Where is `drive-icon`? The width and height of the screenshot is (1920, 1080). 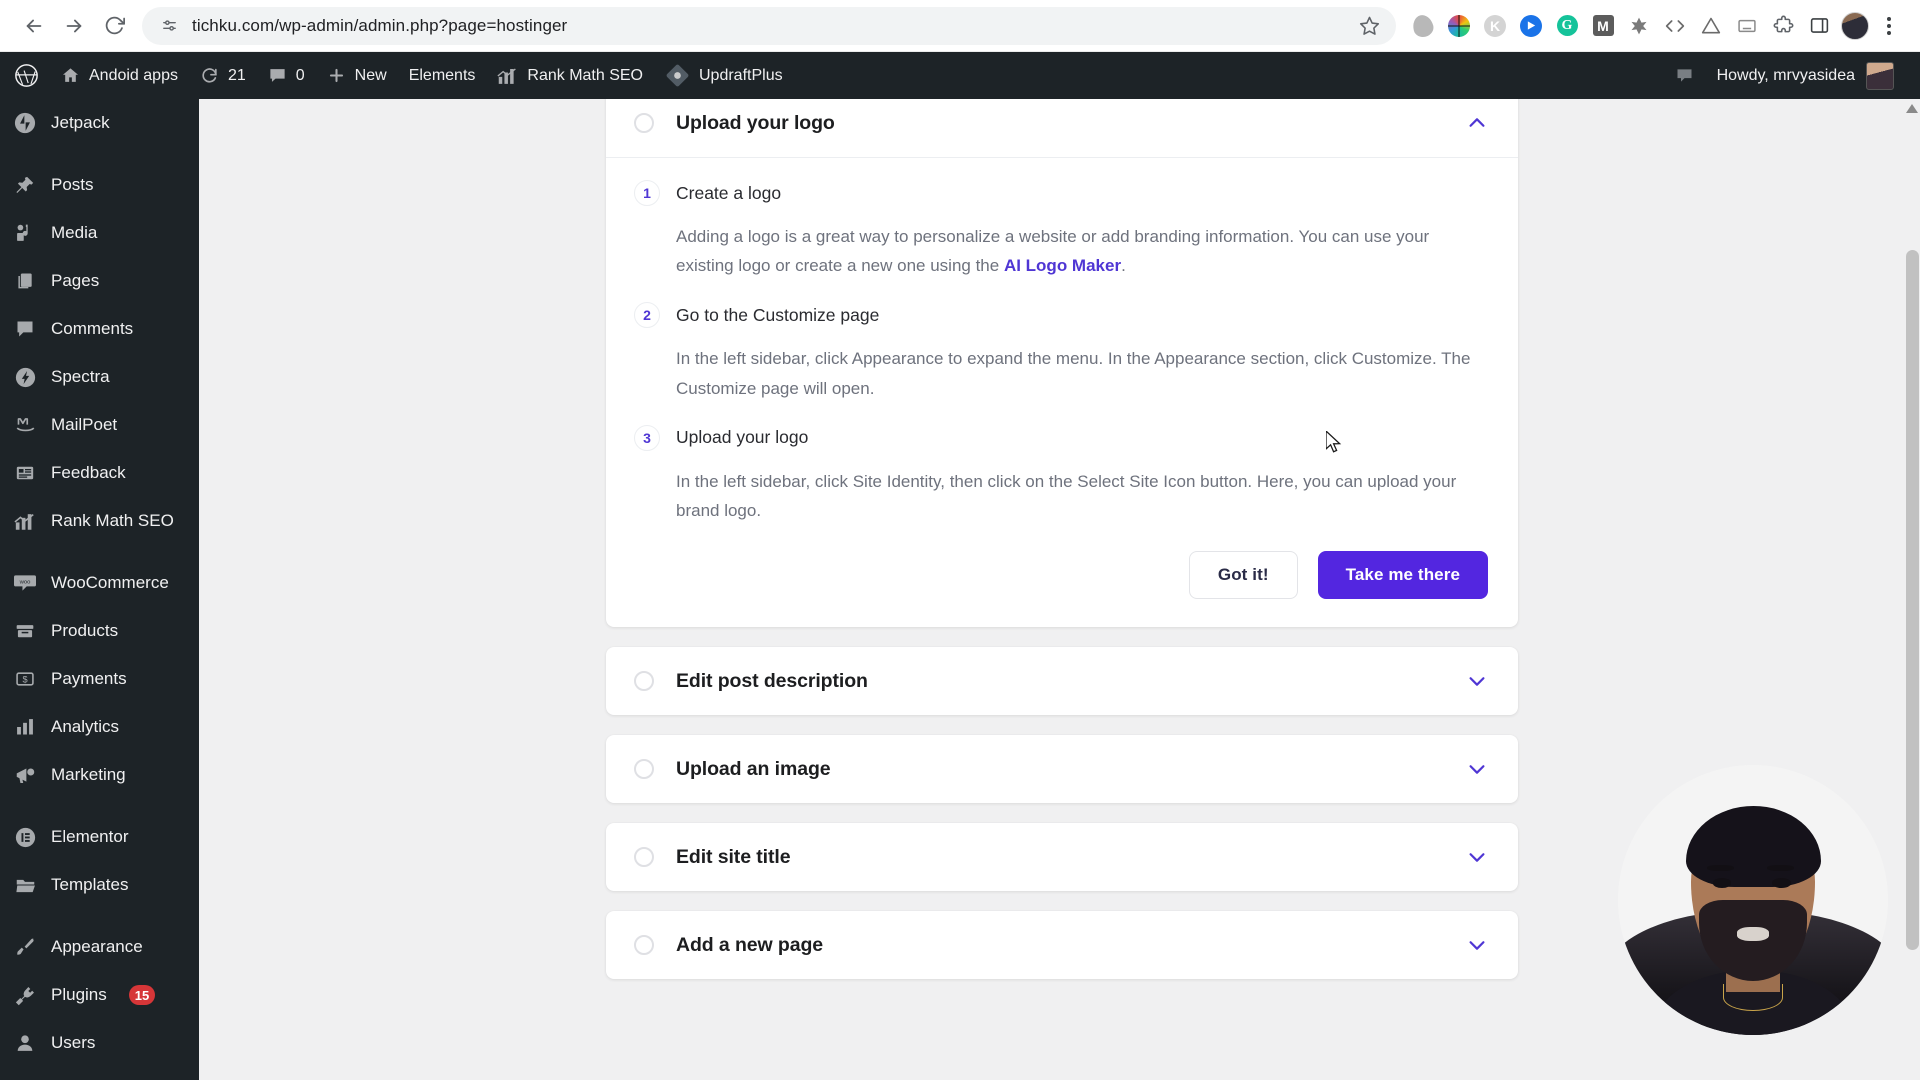
drive-icon is located at coordinates (1711, 26).